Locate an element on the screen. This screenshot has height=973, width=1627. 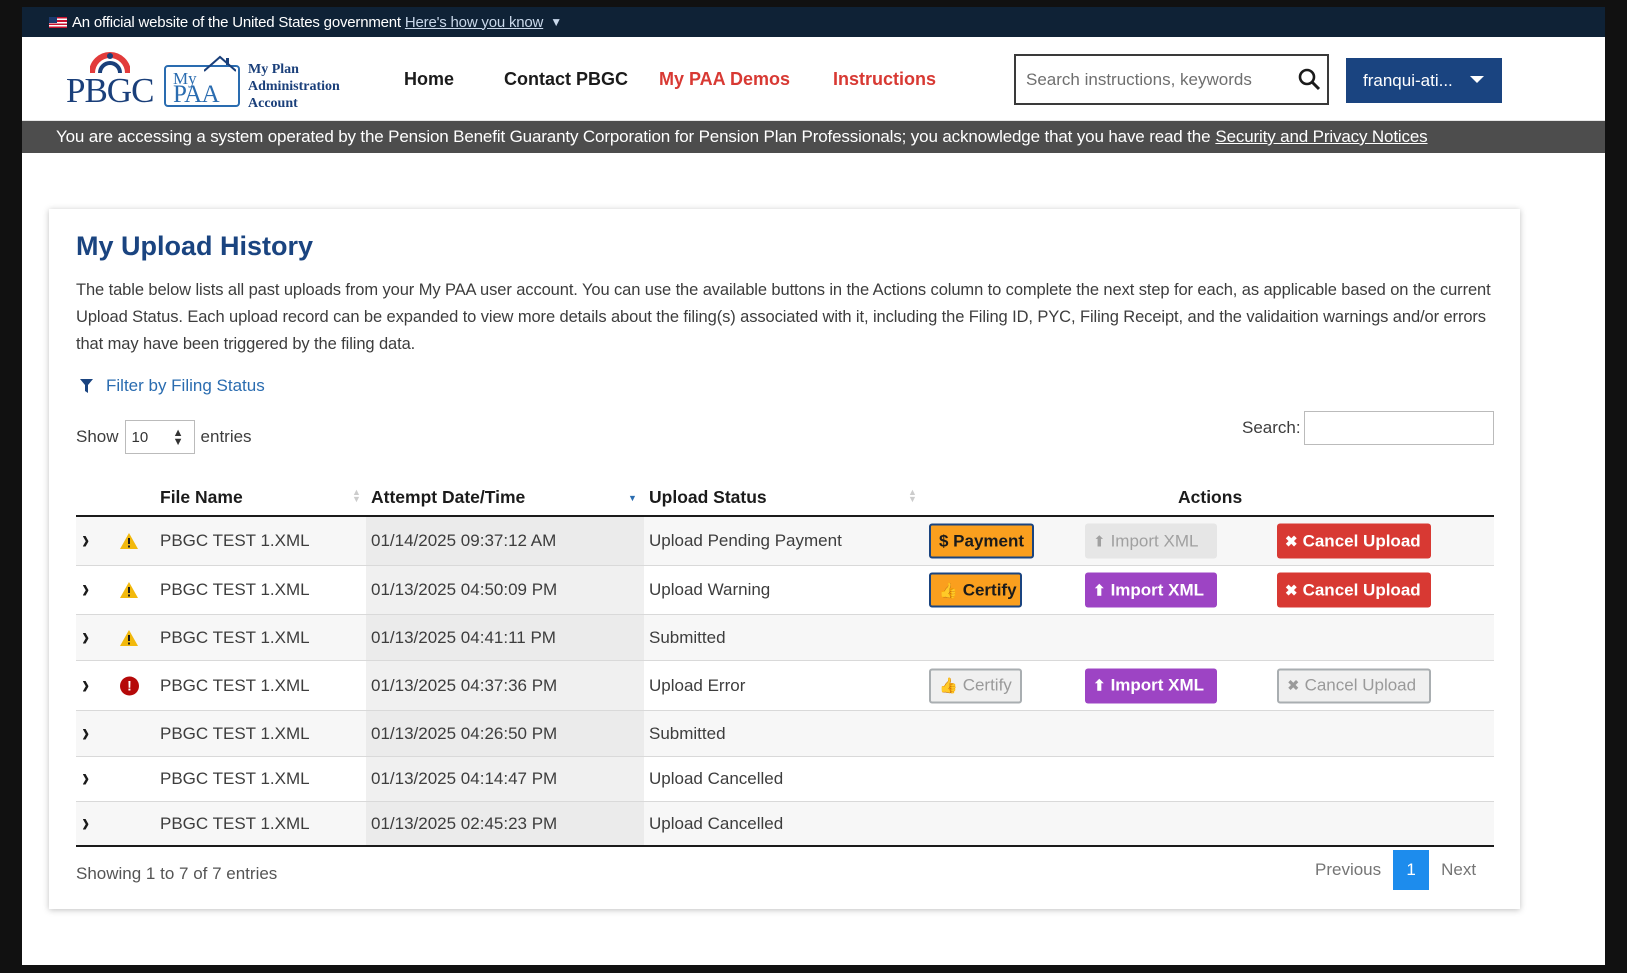
site-search is located at coordinates (1171, 79).